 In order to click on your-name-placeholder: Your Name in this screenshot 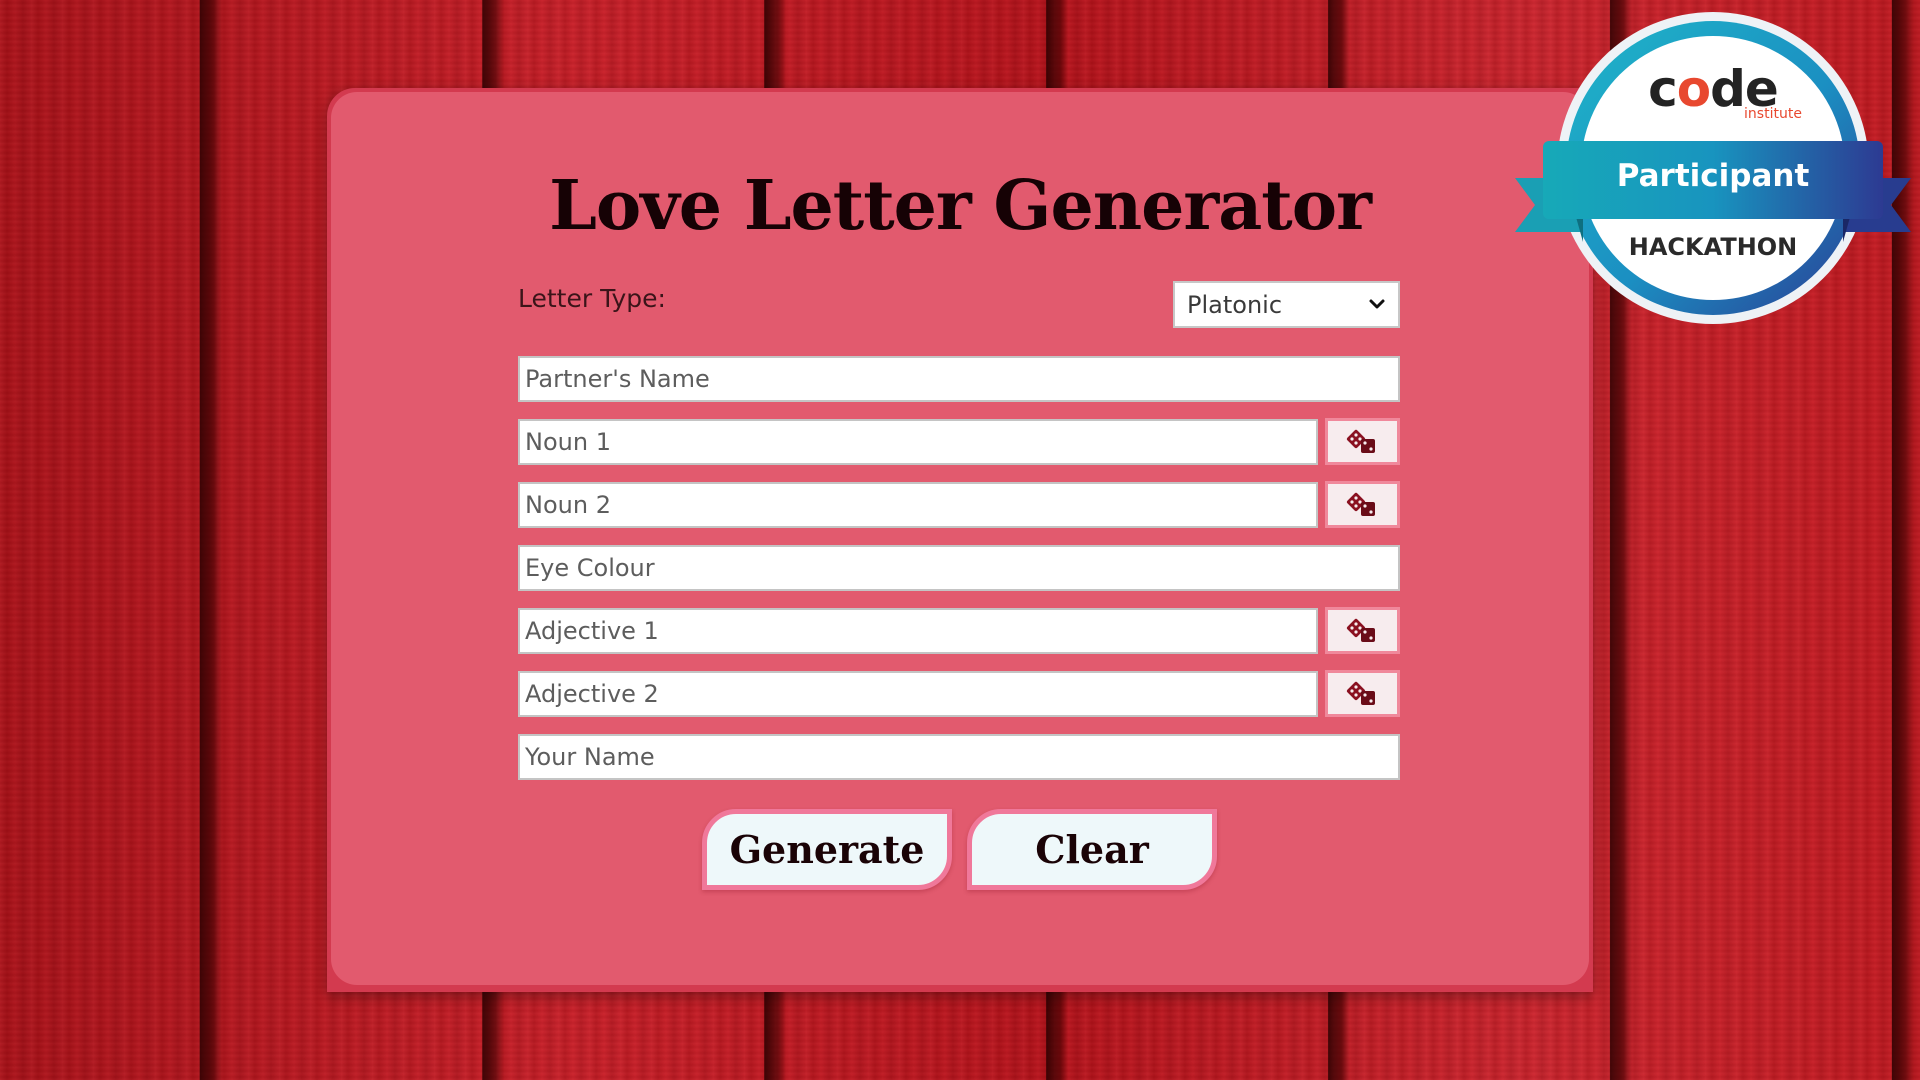, I will do `click(590, 757)`.